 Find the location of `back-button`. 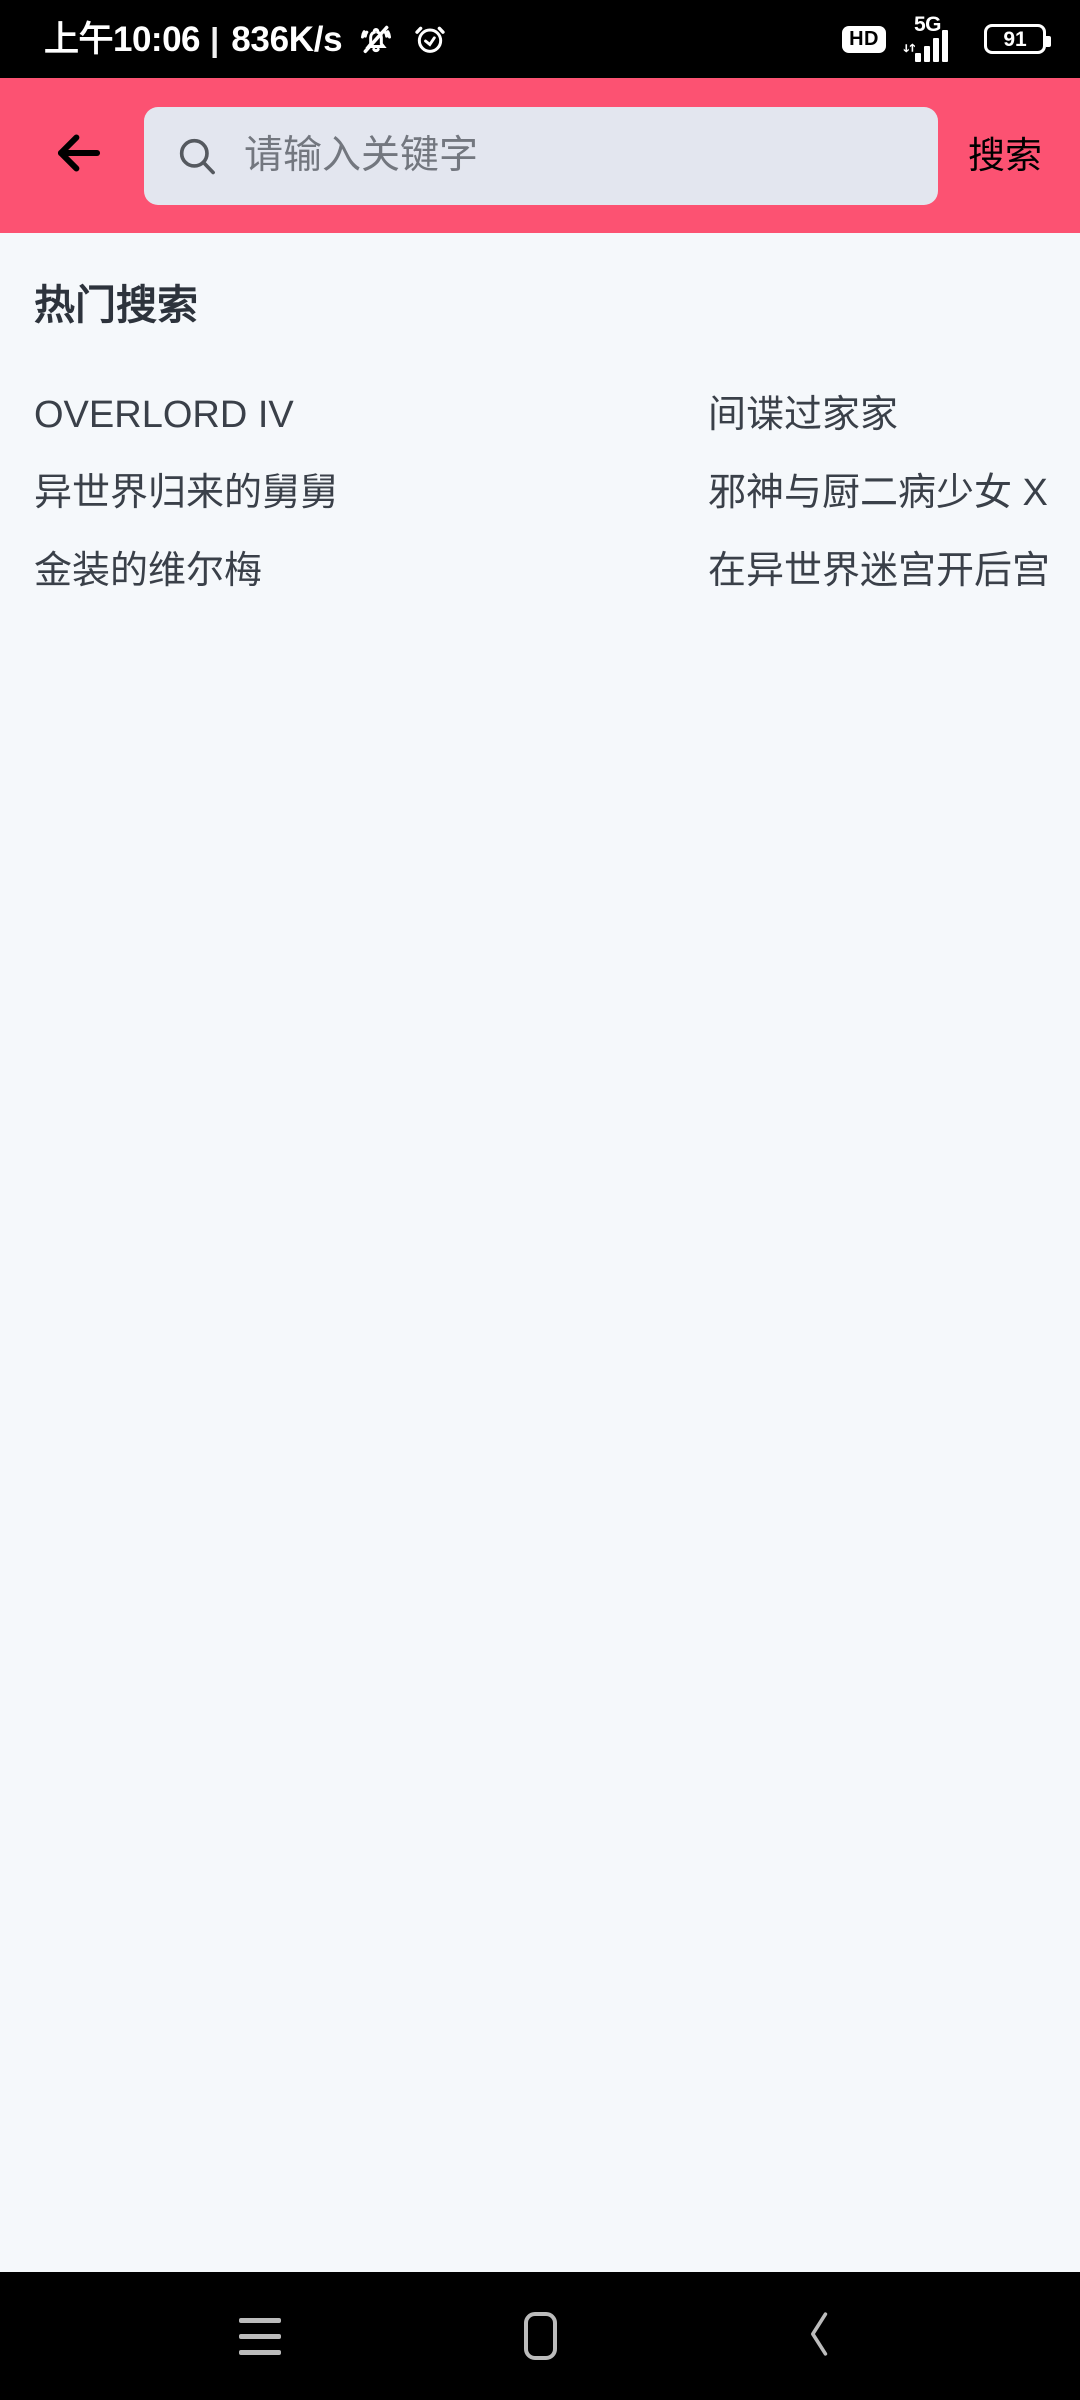

back-button is located at coordinates (79, 156).